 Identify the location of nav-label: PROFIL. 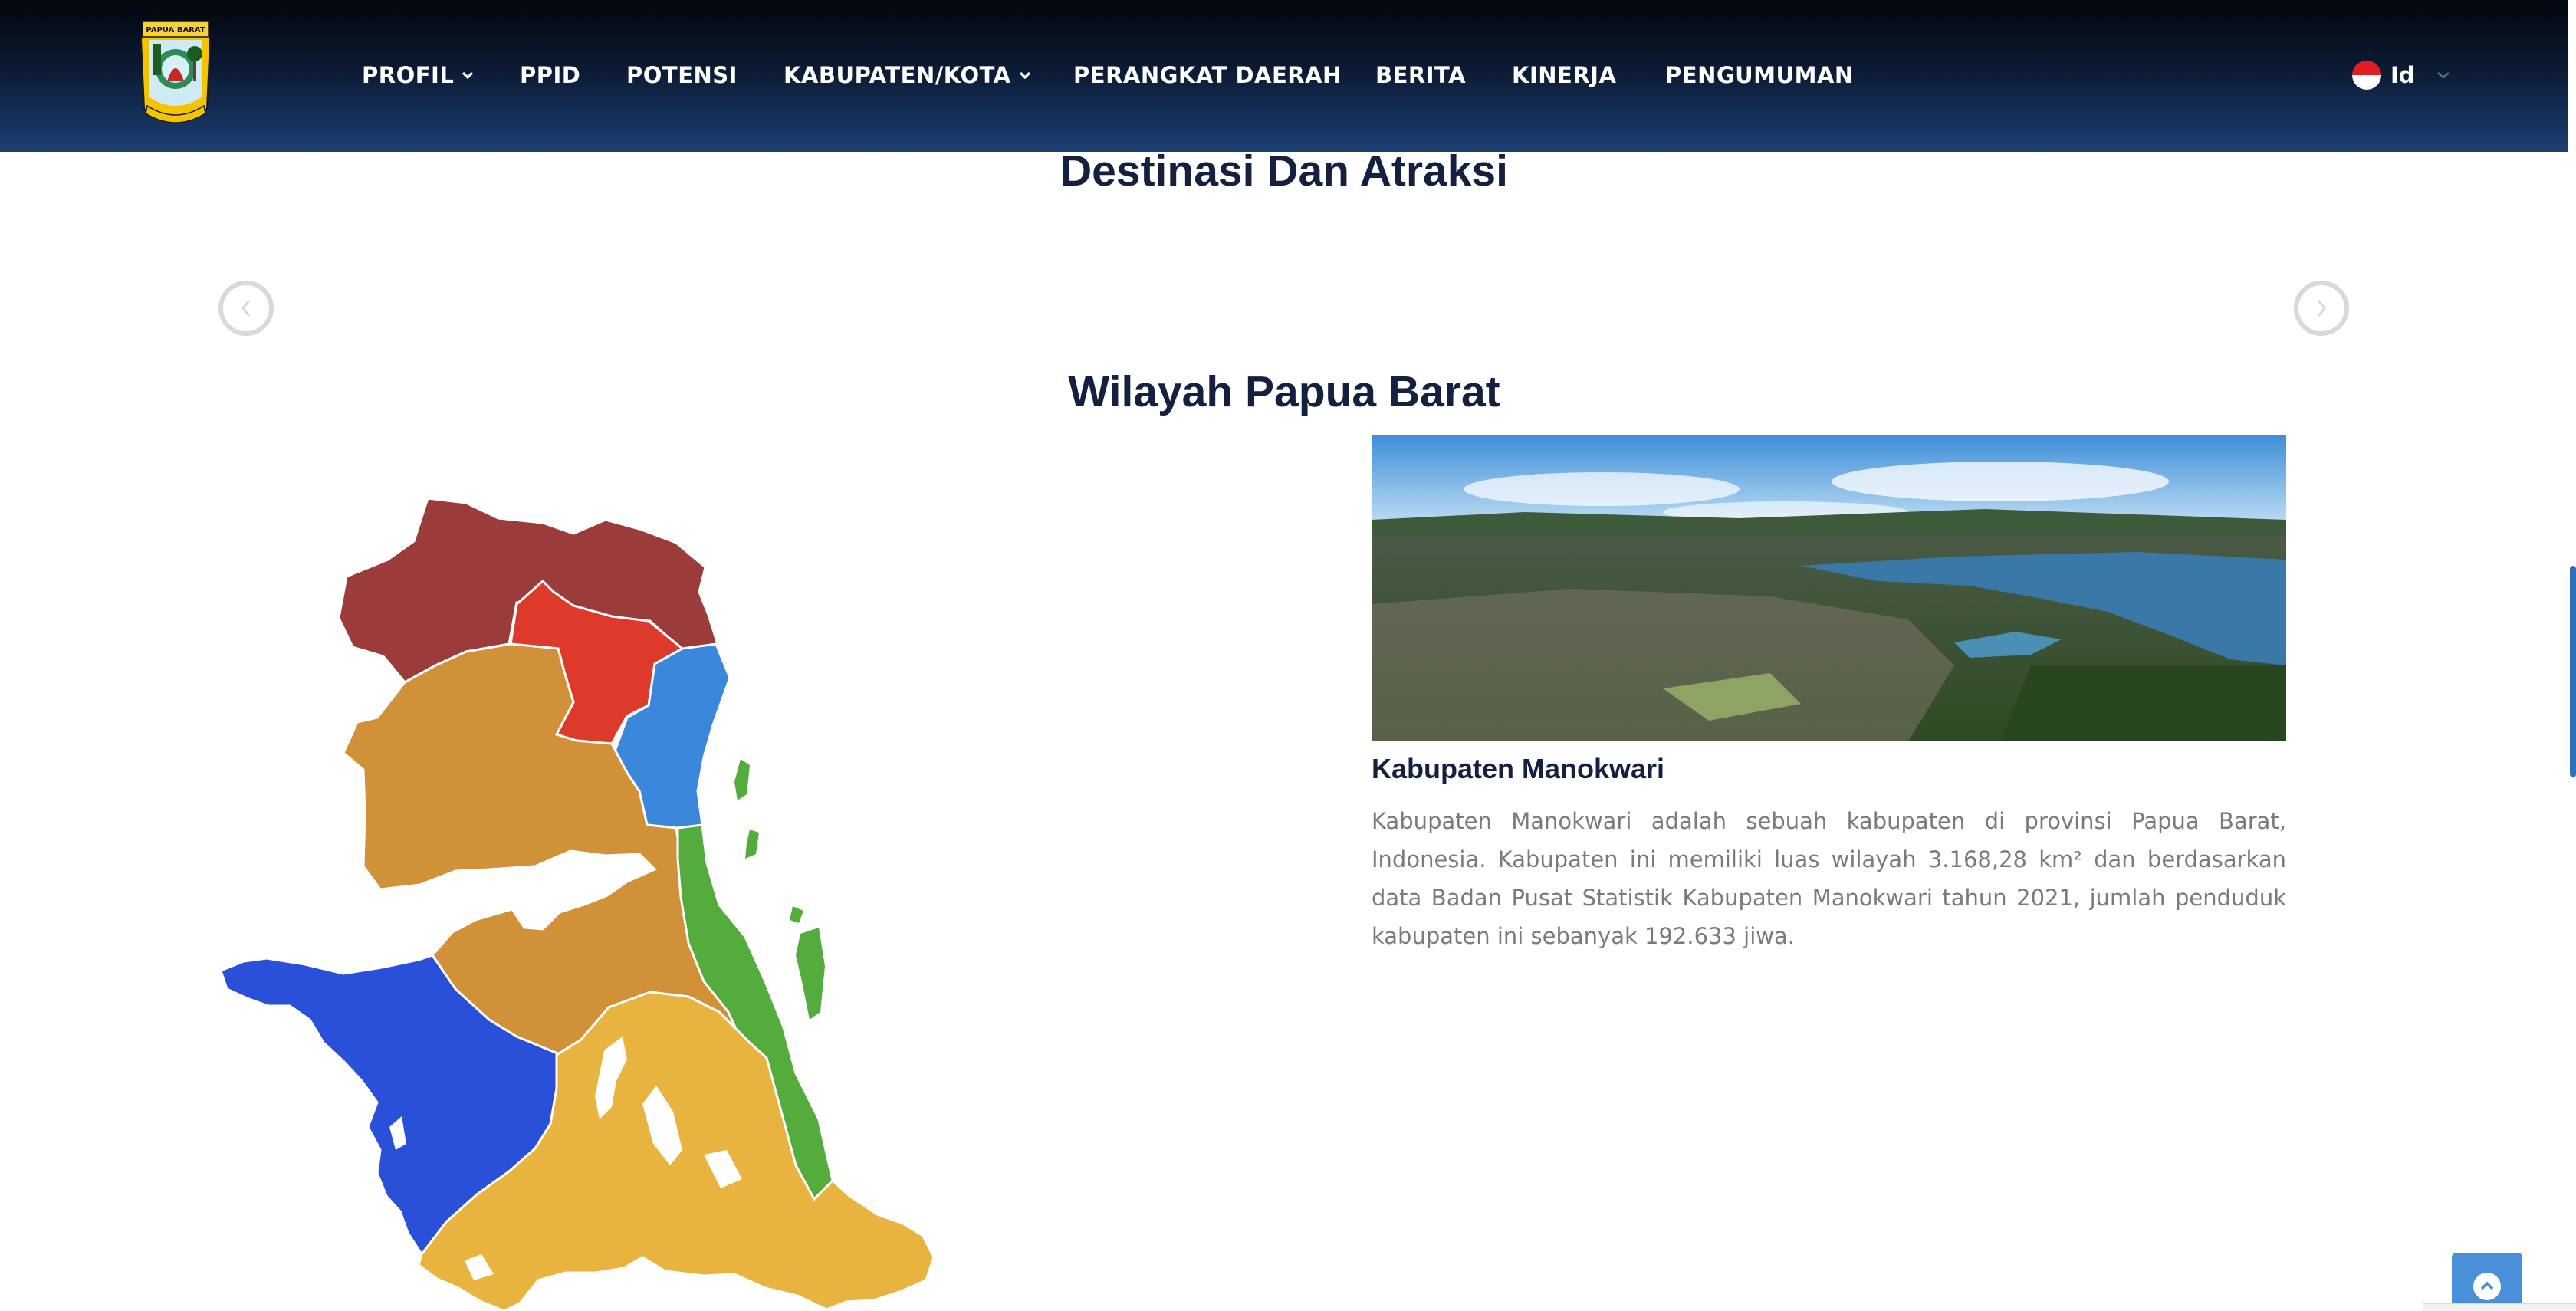
(409, 75).